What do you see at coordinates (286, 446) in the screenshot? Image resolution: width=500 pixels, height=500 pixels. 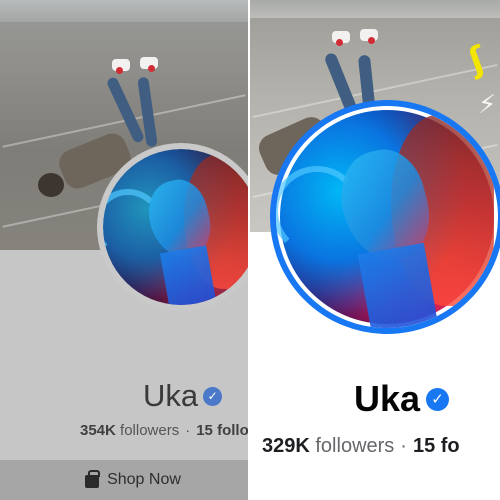 I see `followers-count: 329K` at bounding box center [286, 446].